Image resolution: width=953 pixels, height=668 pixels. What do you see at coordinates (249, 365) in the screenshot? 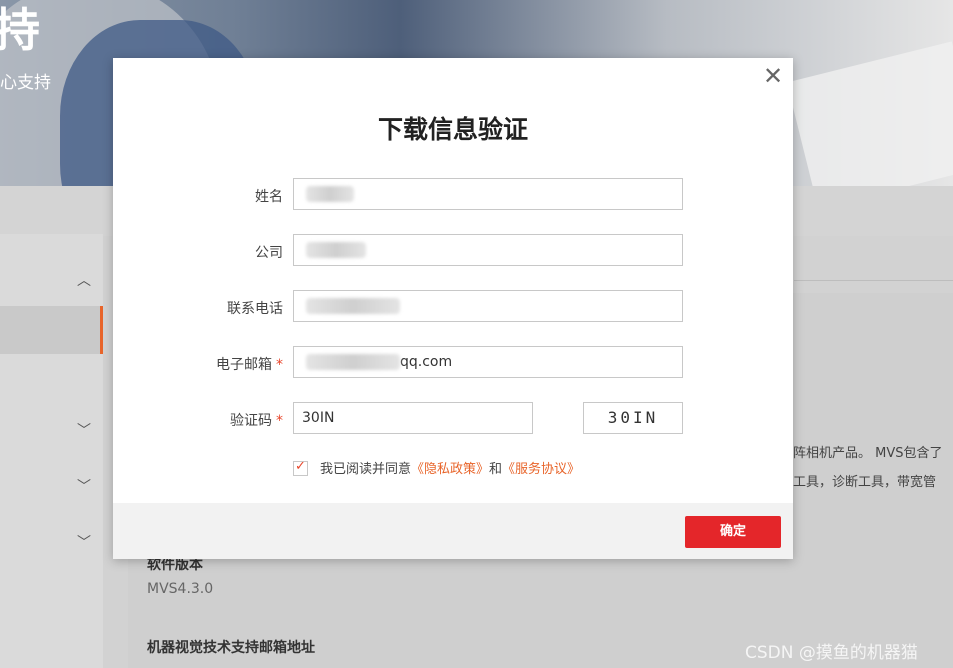
I see `email-label: 电子邮箱 *` at bounding box center [249, 365].